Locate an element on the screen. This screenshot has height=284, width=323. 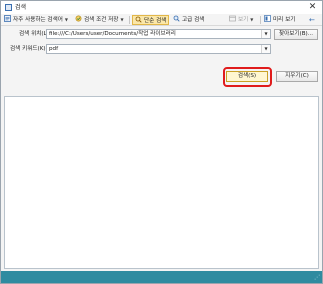
advanced-search-tab: 고급 검색 is located at coordinates (188, 20).